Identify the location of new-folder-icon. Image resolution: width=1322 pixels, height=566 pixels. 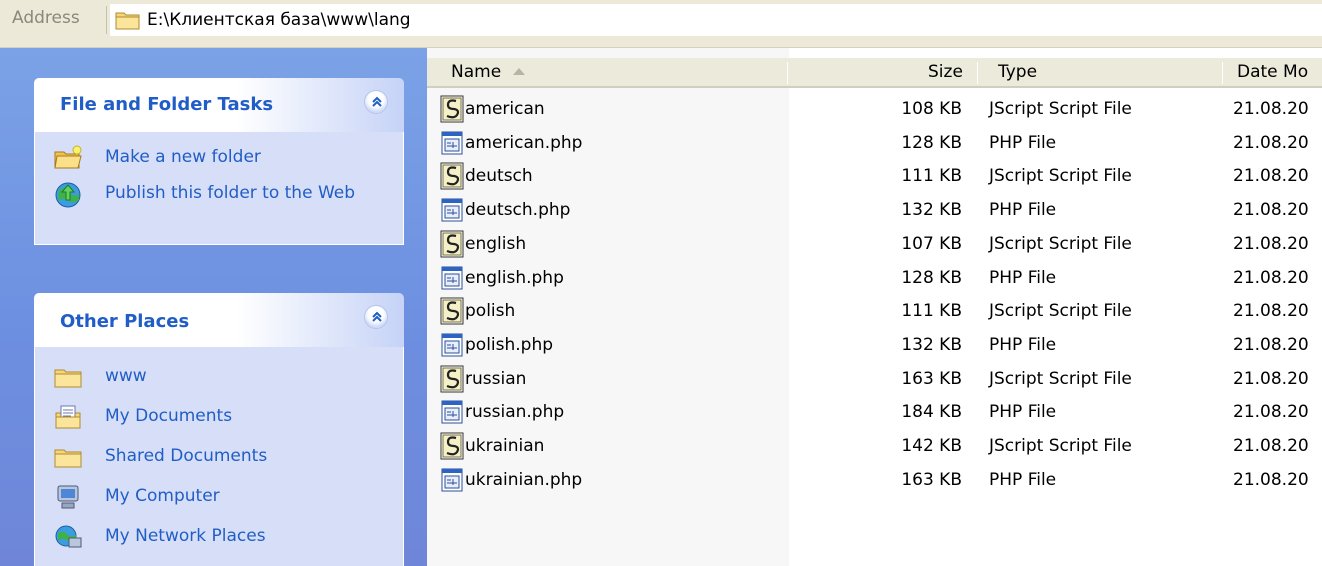
(68, 157).